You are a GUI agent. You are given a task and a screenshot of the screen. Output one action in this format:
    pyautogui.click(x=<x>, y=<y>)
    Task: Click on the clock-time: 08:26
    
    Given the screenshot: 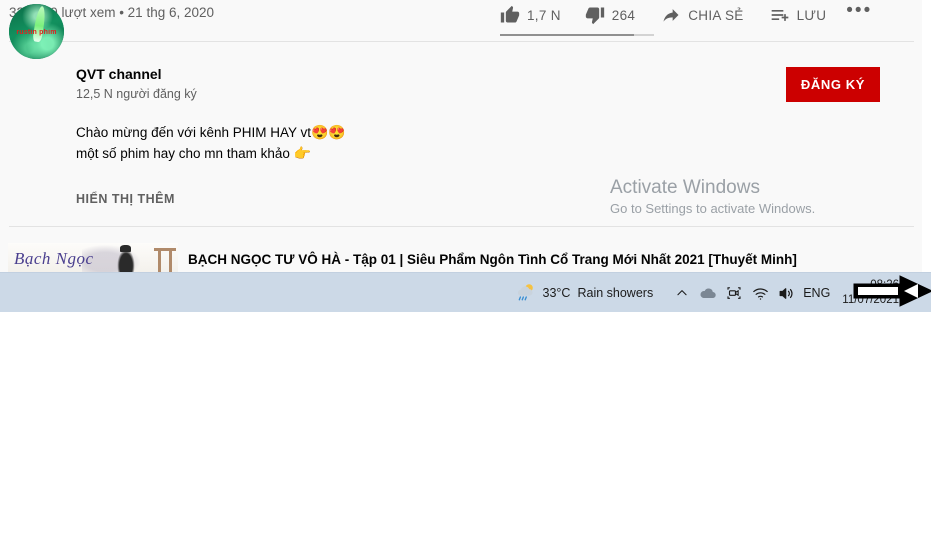 What is the action you would take?
    pyautogui.click(x=884, y=285)
    